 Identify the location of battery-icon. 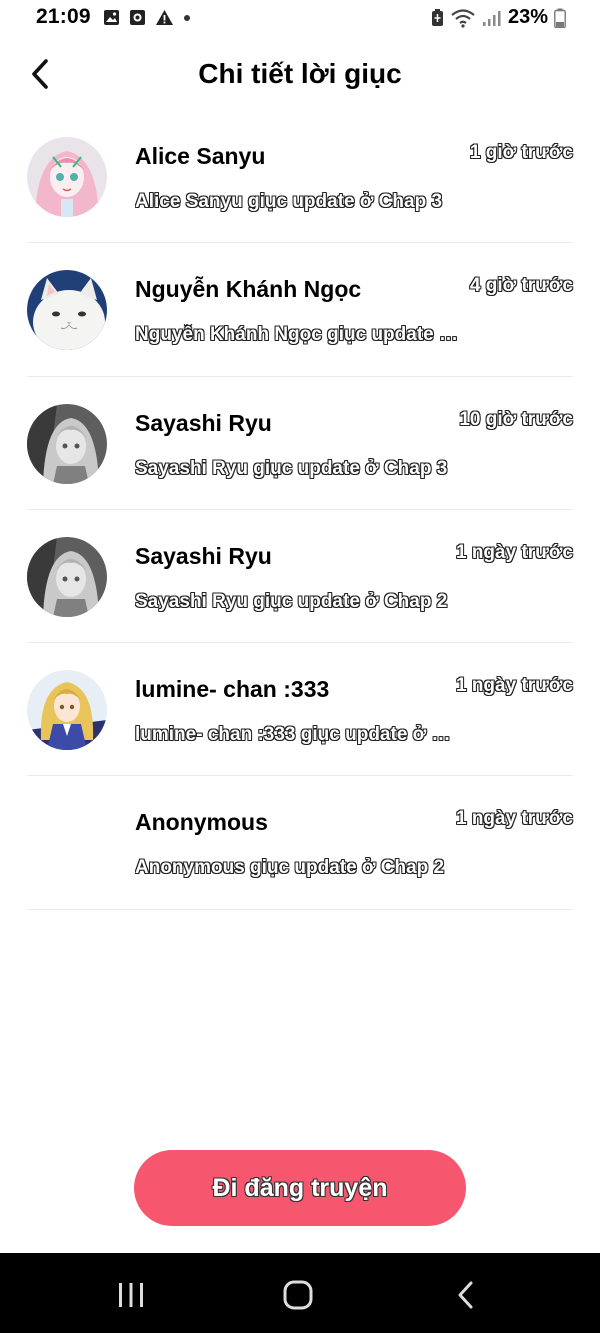
(560, 18).